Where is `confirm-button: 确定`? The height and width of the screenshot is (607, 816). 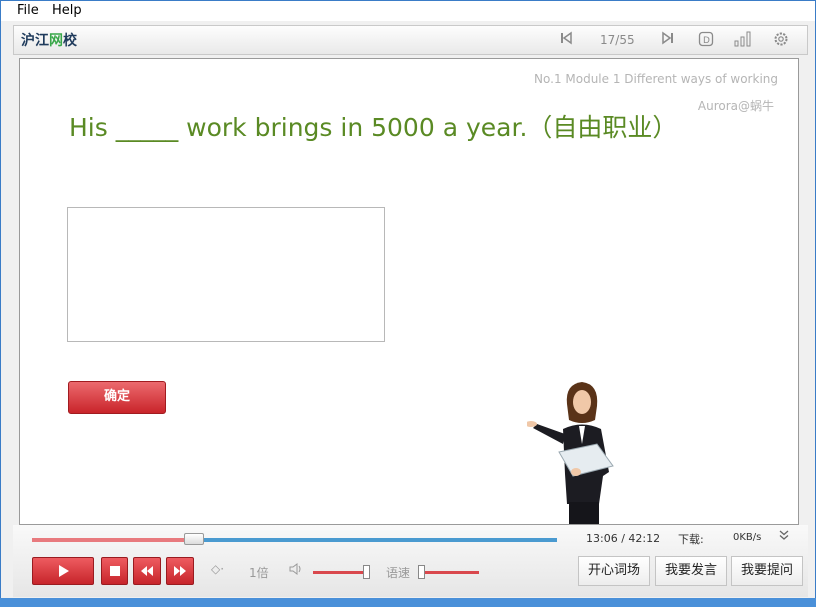
confirm-button: 确定 is located at coordinates (117, 397).